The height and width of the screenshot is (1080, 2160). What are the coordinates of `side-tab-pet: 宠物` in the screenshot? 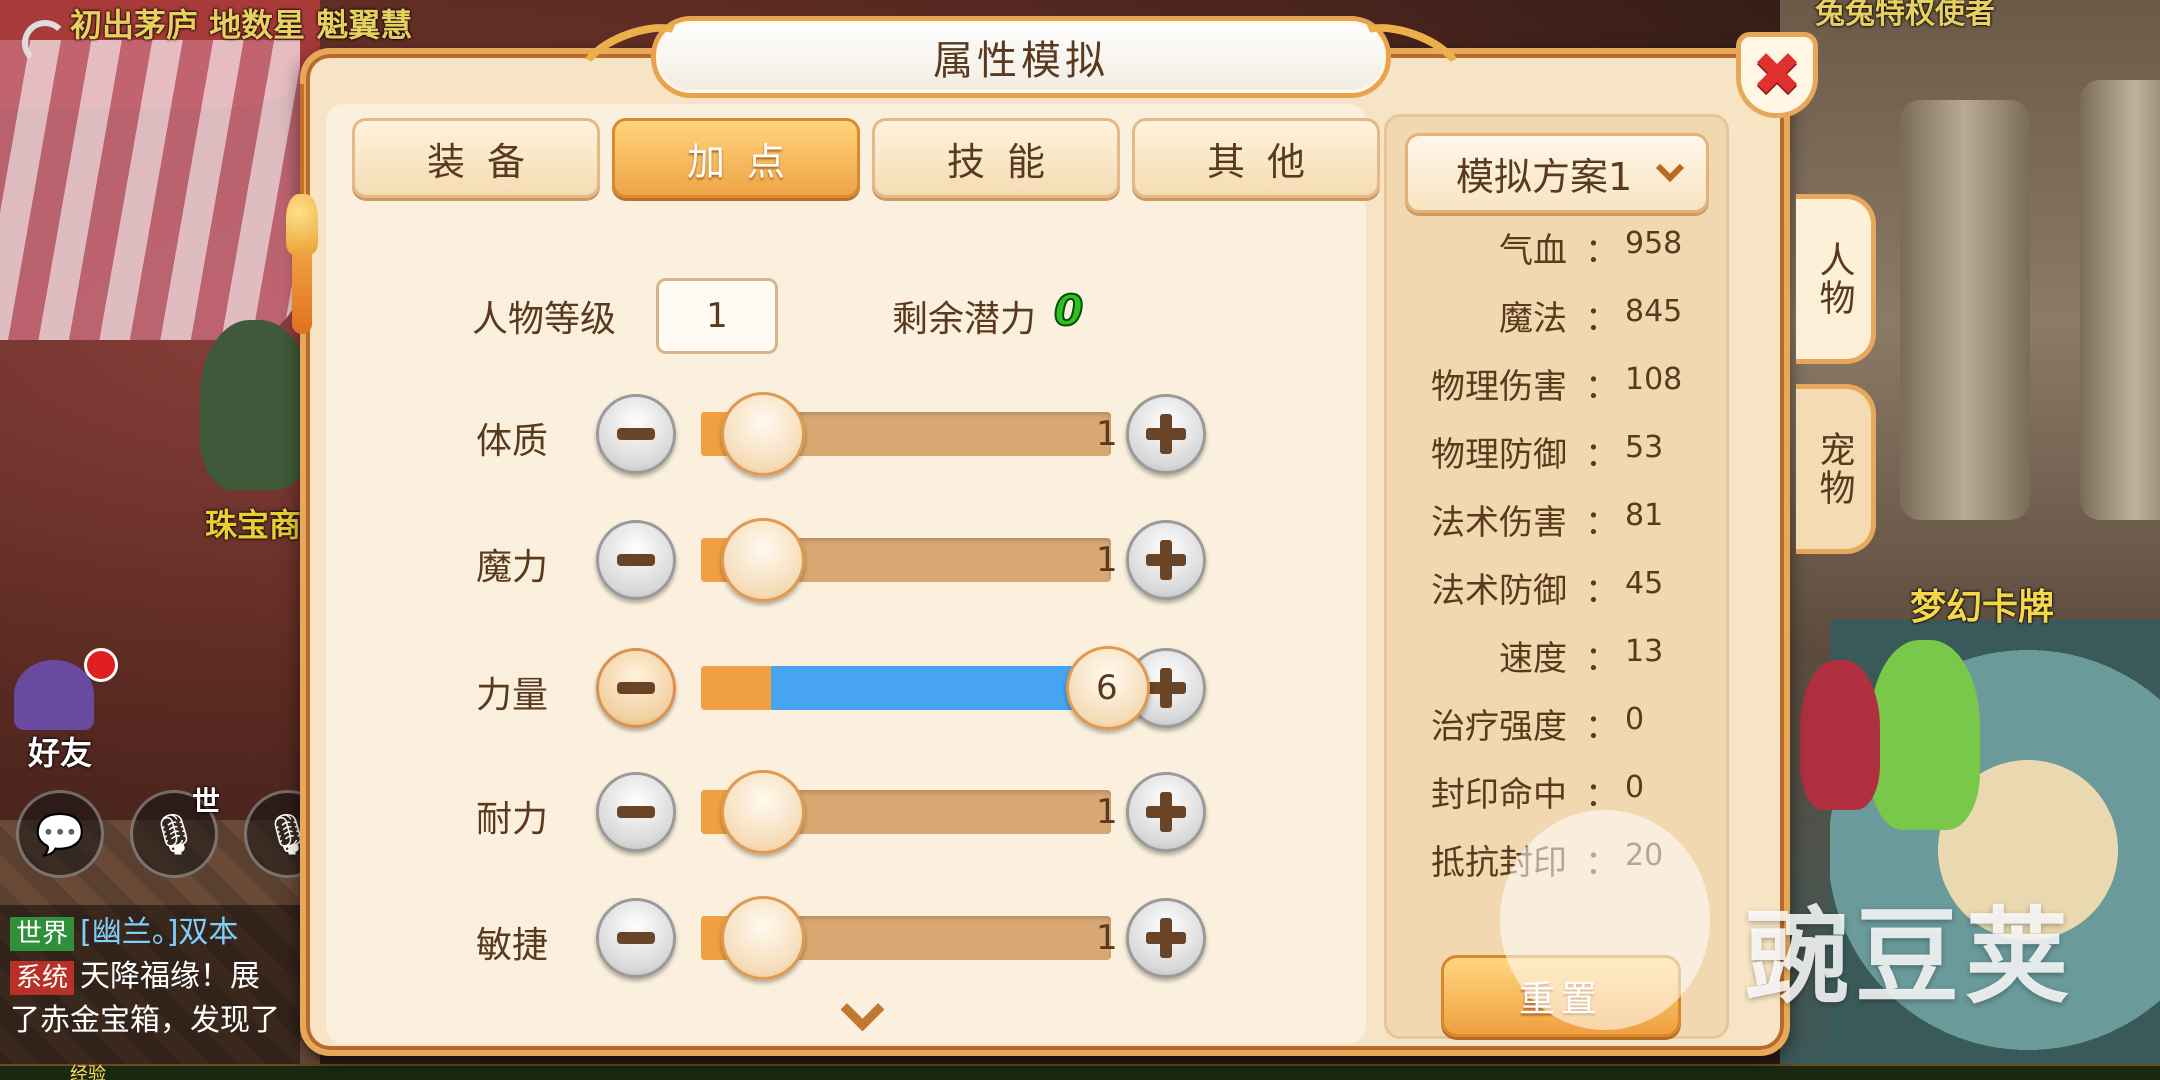 It's located at (1836, 469).